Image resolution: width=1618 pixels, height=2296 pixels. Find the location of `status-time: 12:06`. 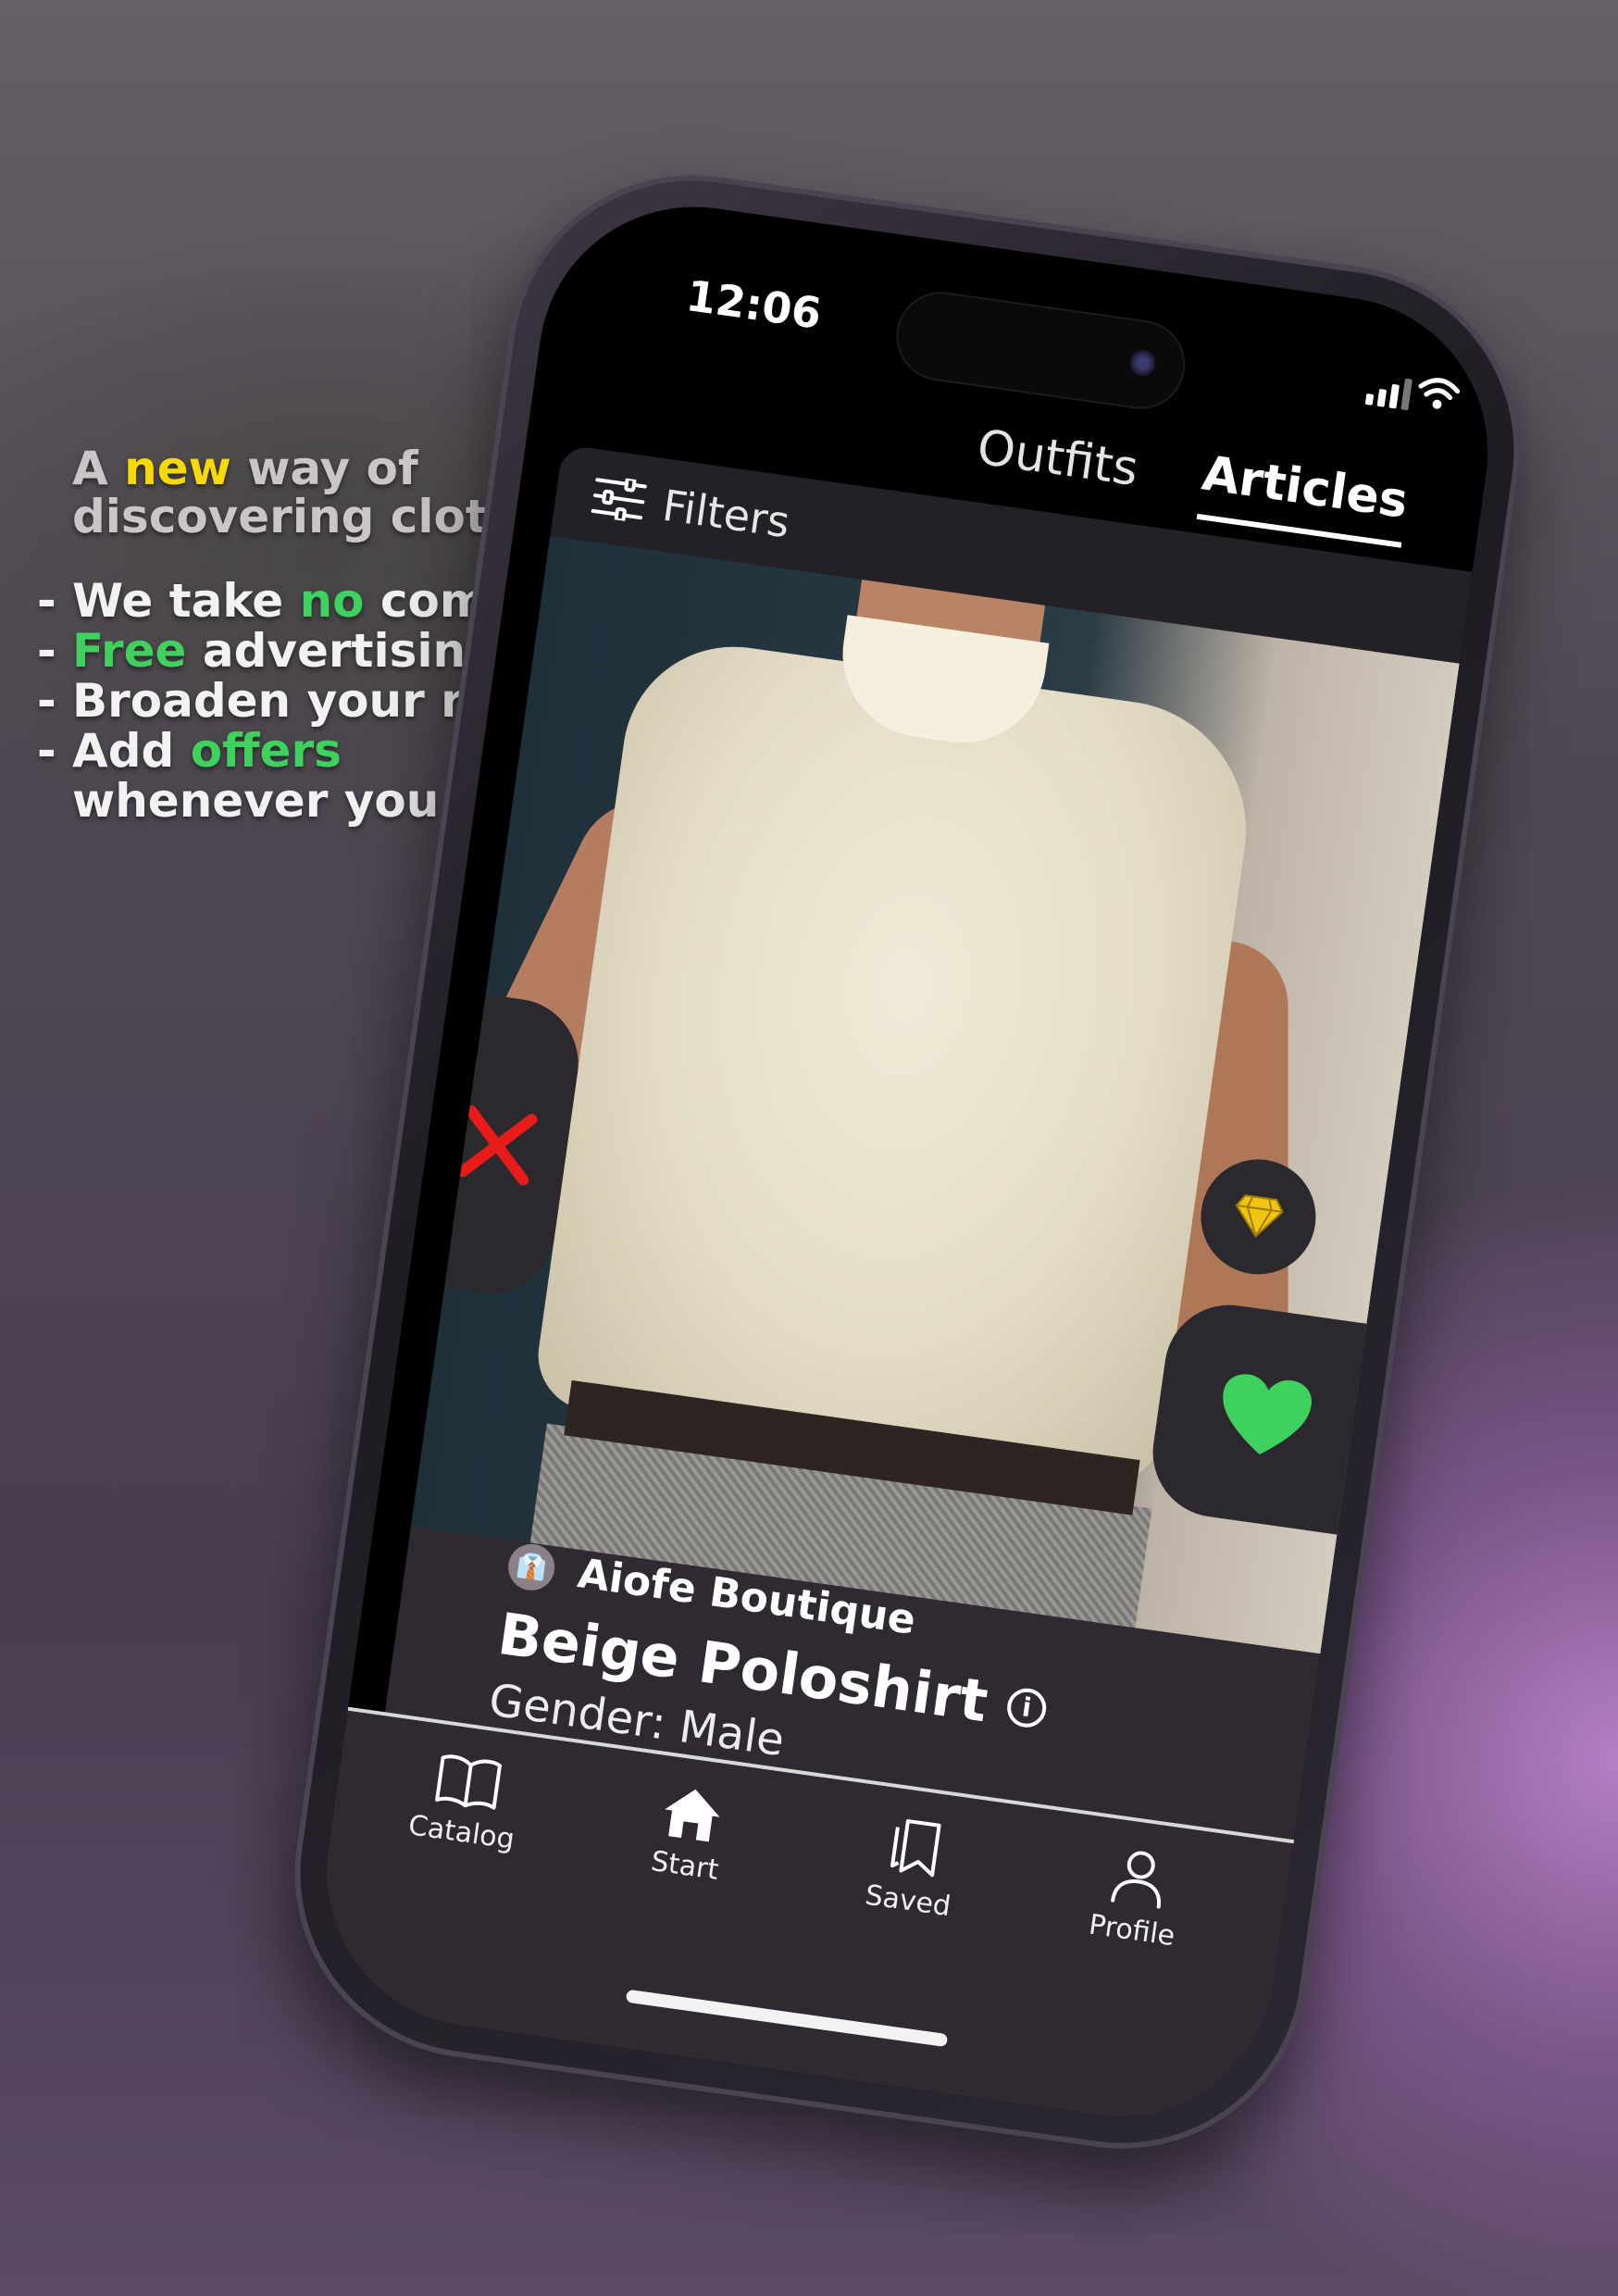

status-time: 12:06 is located at coordinates (754, 304).